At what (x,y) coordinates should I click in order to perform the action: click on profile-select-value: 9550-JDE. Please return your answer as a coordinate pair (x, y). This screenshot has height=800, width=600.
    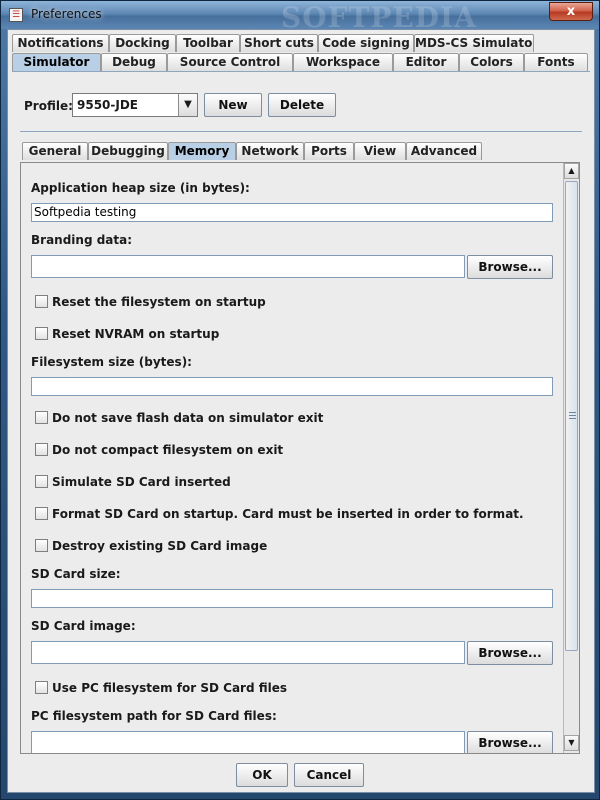
    Looking at the image, I should click on (108, 105).